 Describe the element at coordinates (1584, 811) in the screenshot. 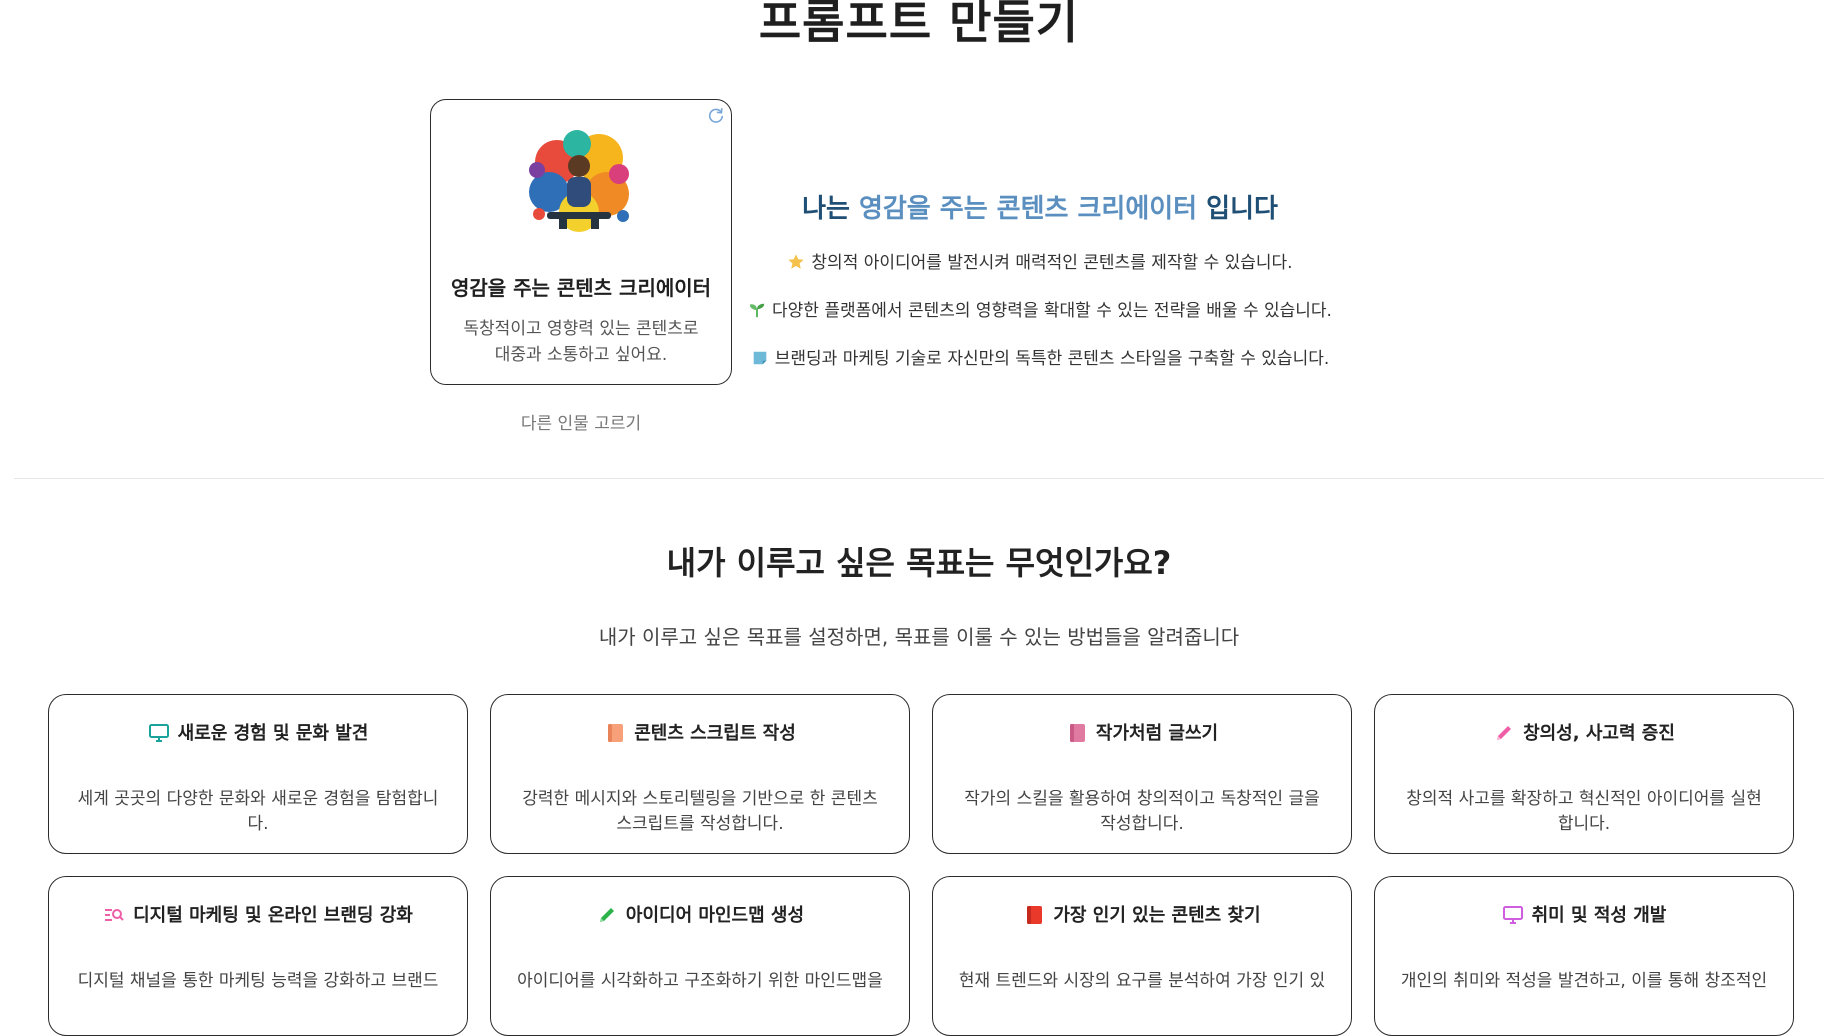

I see `goal-card-description: 창의적 사고를 확장하고 혁신적인 아이디어를 실현합니다.` at that location.